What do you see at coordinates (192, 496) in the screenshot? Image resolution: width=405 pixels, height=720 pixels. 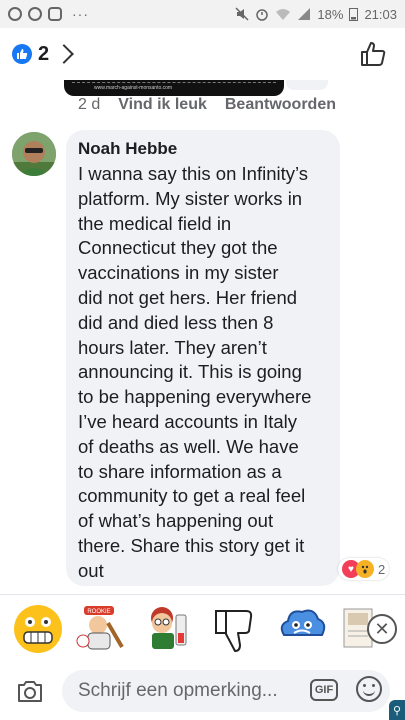 I see `comment-text-line: community to get a real feel` at bounding box center [192, 496].